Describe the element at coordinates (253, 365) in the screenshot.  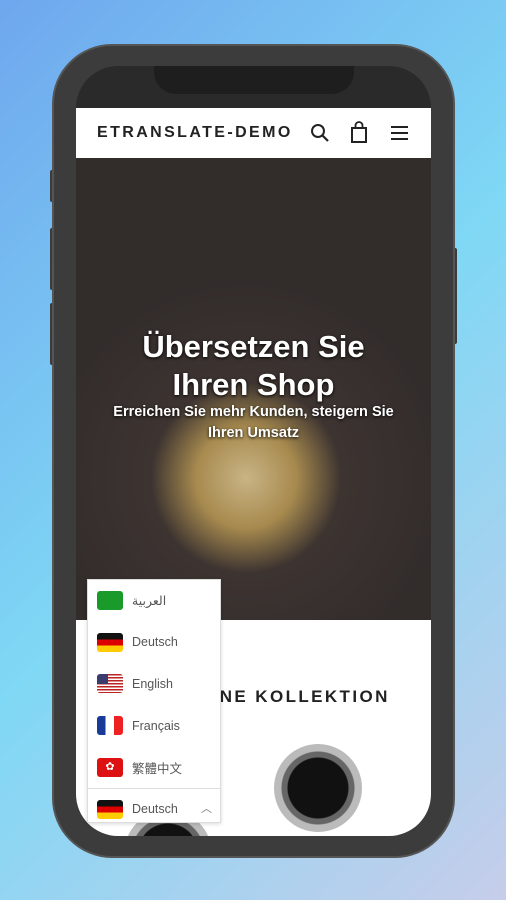
I see `hero-title: Übersetzen Sie Ihren Shop` at that location.